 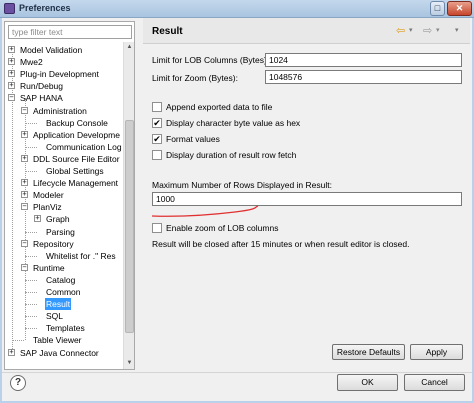 I want to click on tree-item: Modeler, so click(x=48, y=195).